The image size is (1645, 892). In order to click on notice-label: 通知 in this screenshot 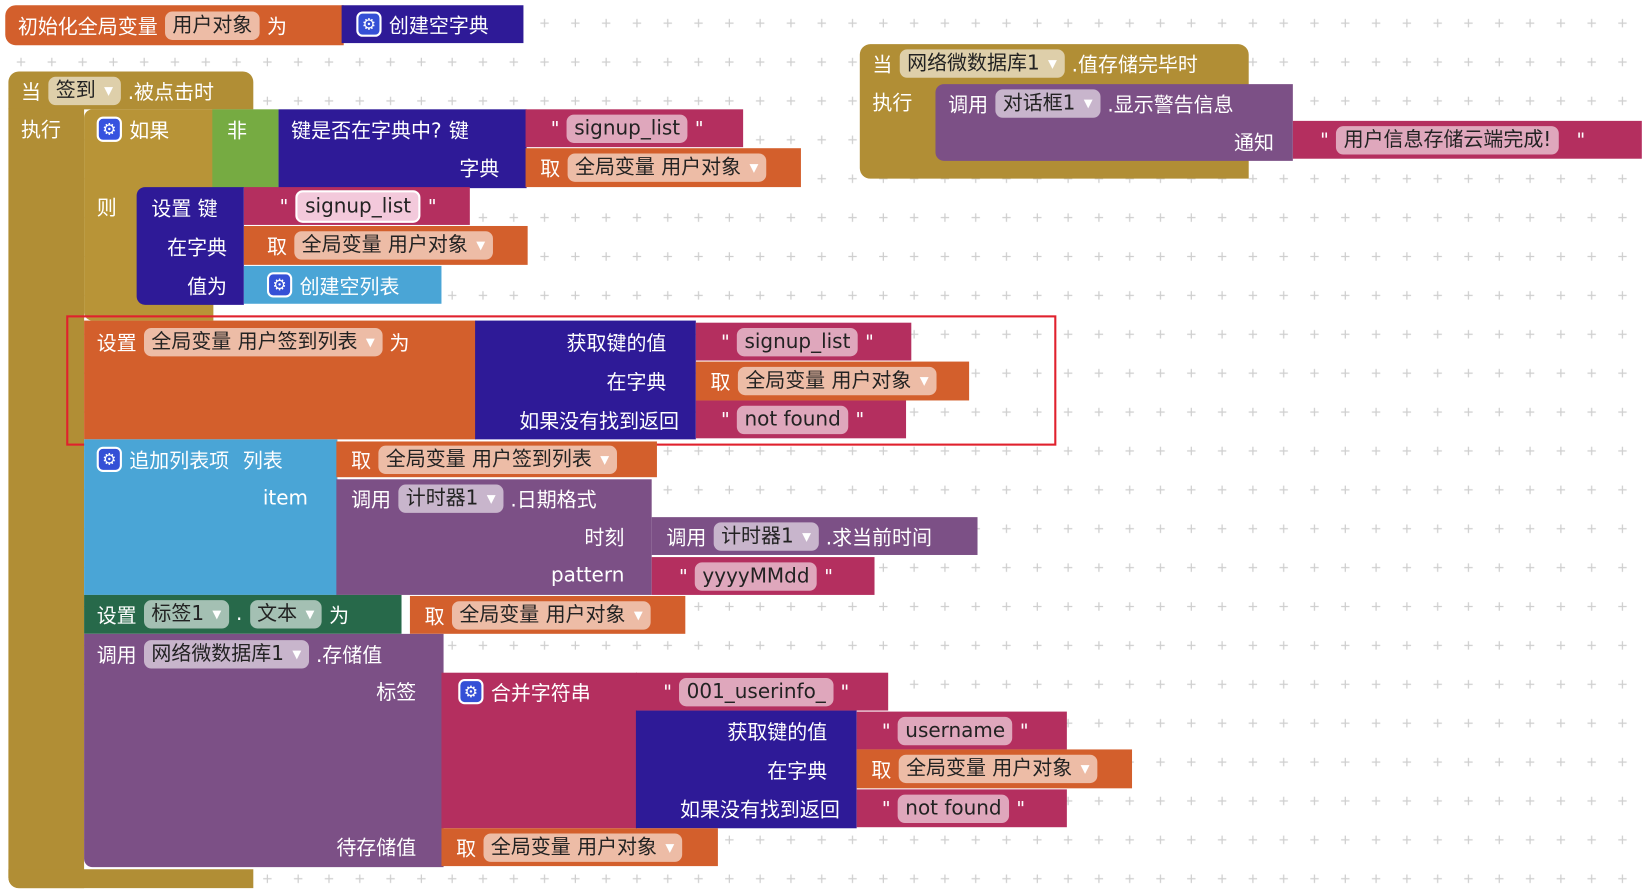, I will do `click(1253, 142)`.